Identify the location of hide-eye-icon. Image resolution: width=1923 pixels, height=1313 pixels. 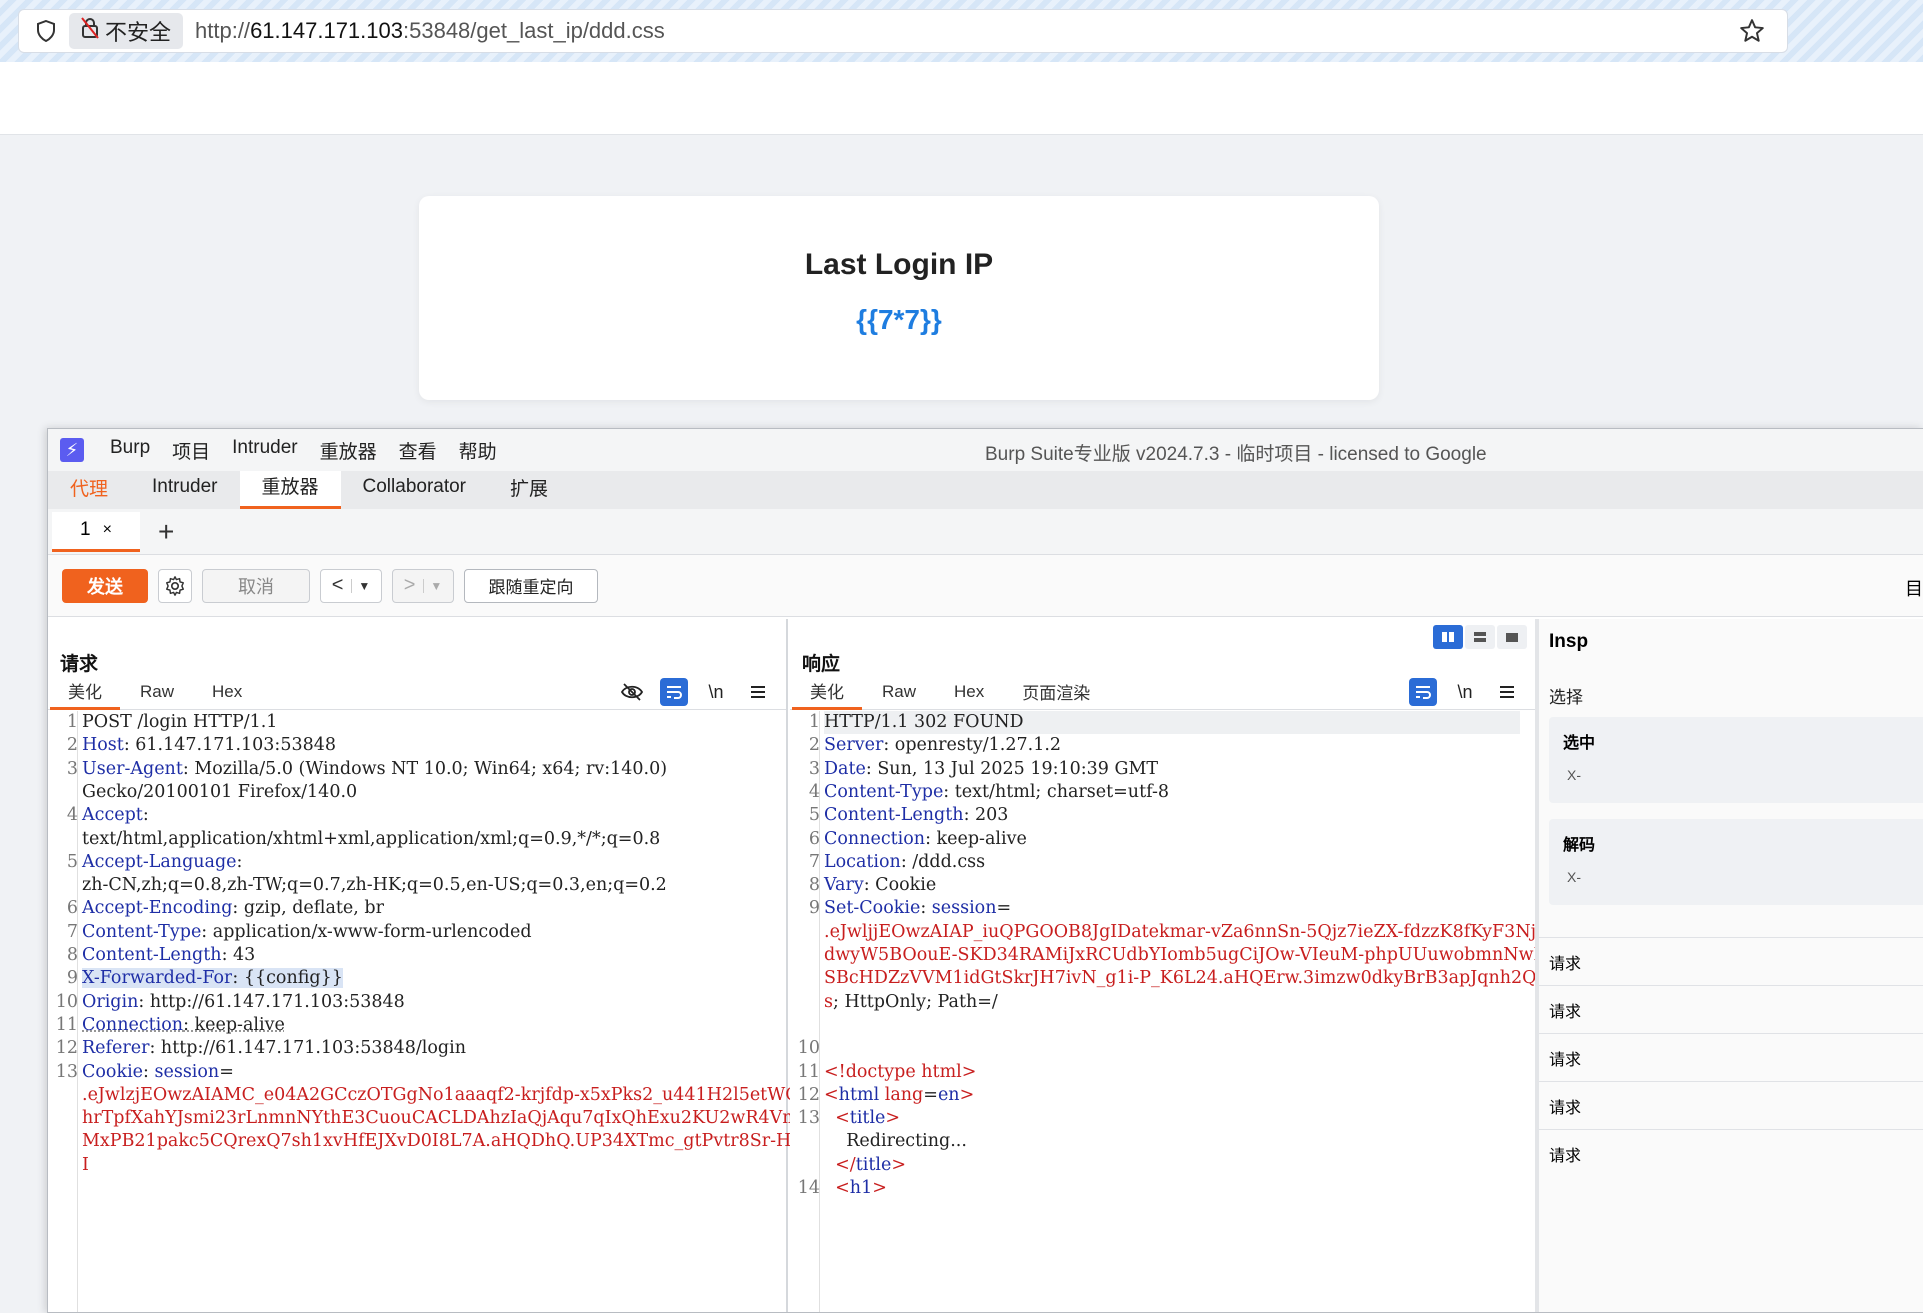
(632, 692).